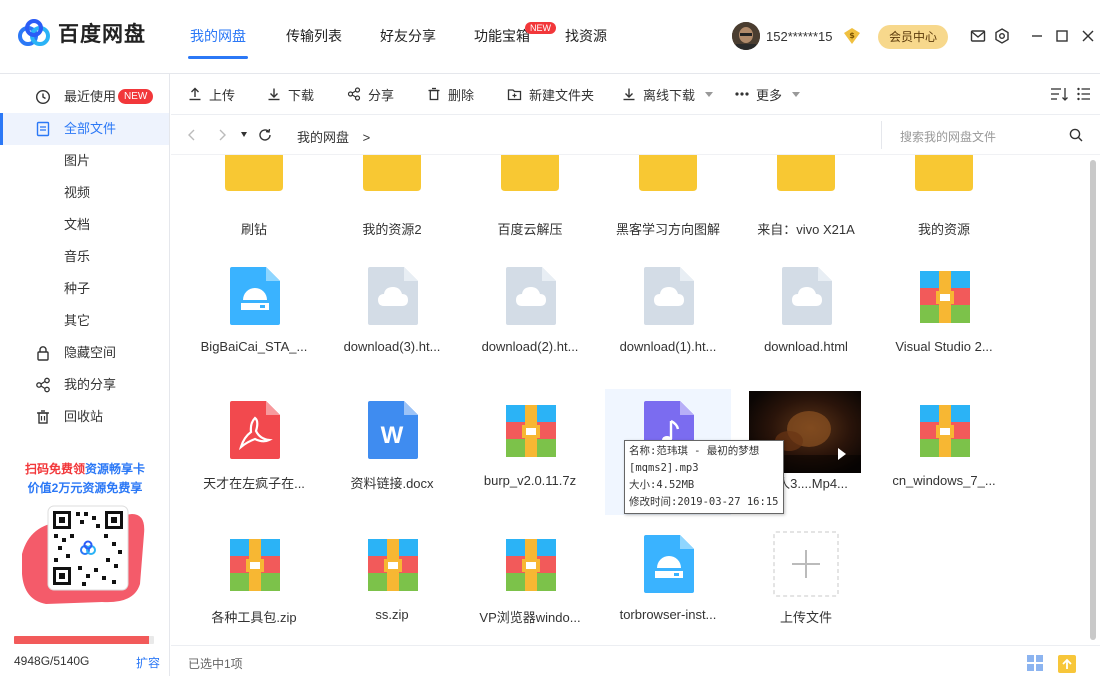 This screenshot has width=1100, height=676. Describe the element at coordinates (1084, 94) in the screenshot. I see `list-view-icon` at that location.